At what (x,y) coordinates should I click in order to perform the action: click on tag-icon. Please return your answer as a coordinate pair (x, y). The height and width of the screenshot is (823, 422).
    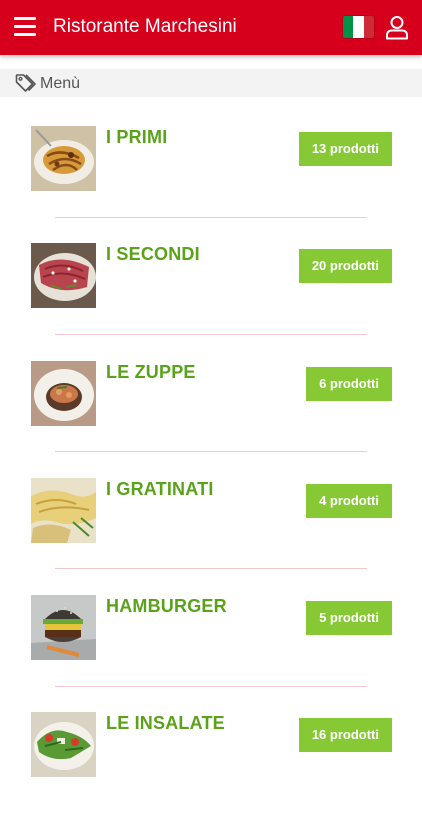
    Looking at the image, I should click on (25, 83).